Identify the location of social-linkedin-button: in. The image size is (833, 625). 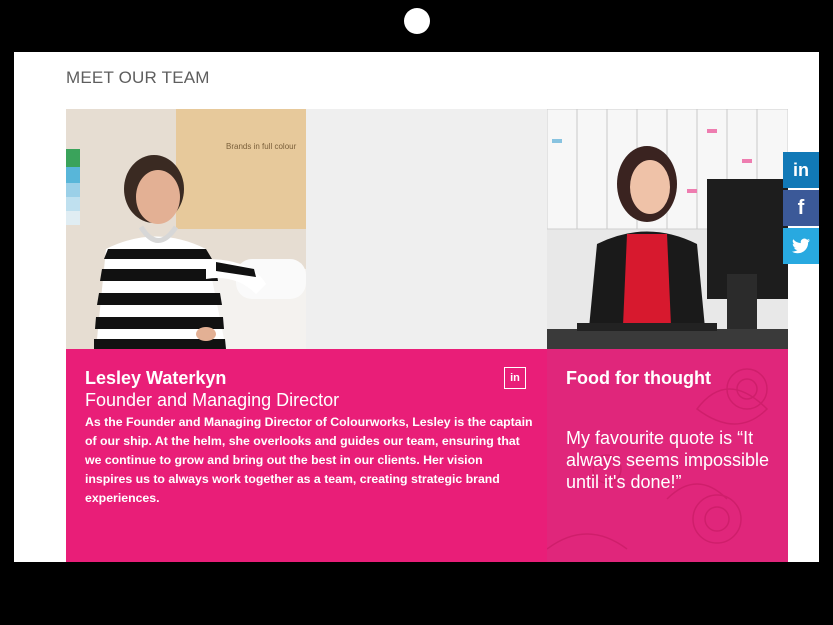
(801, 170).